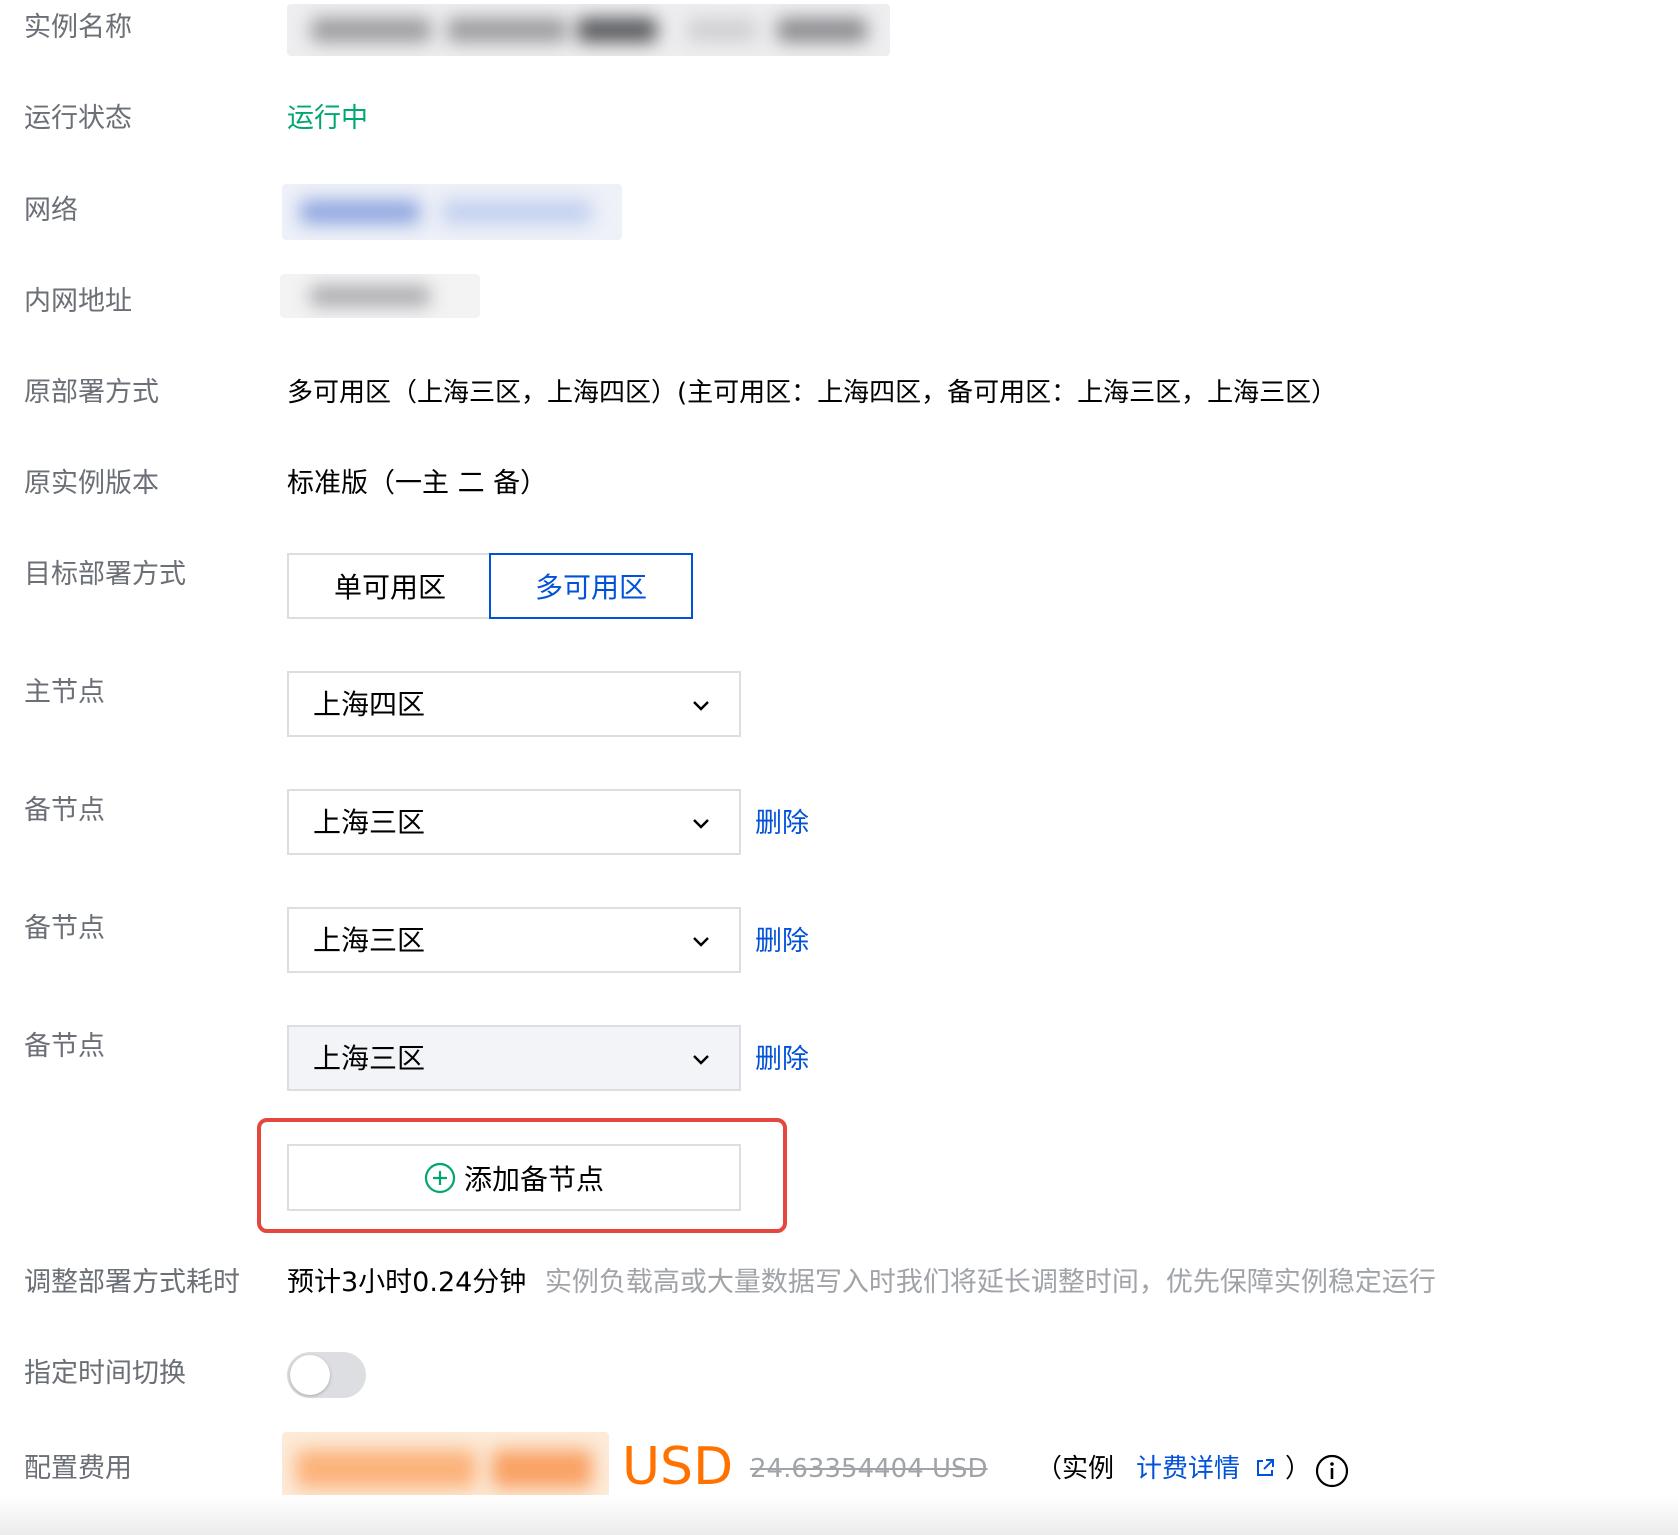  Describe the element at coordinates (839, 1515) in the screenshot. I see `bottom-shadow` at that location.